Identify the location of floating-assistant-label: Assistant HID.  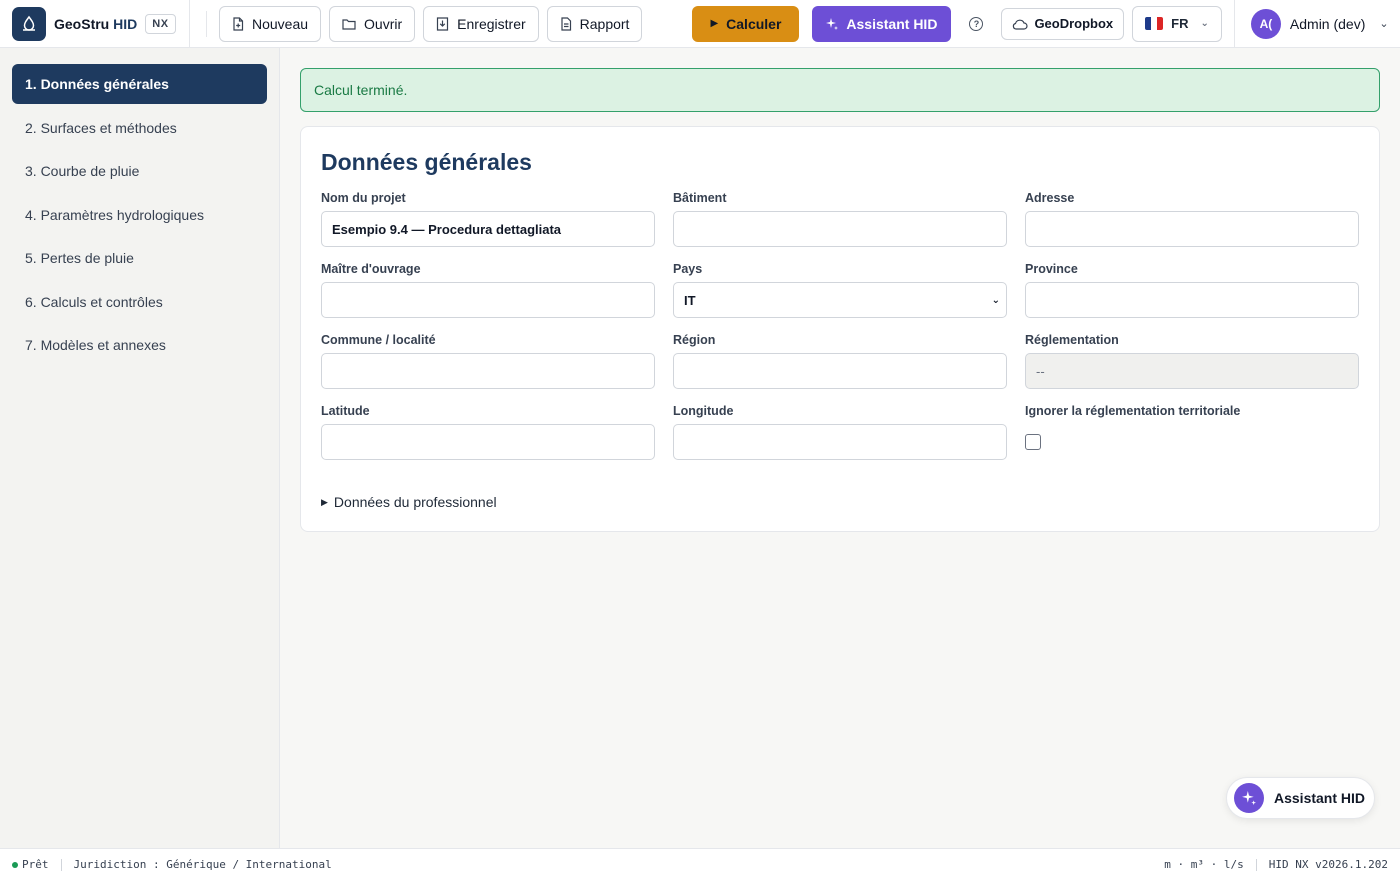
(1320, 798).